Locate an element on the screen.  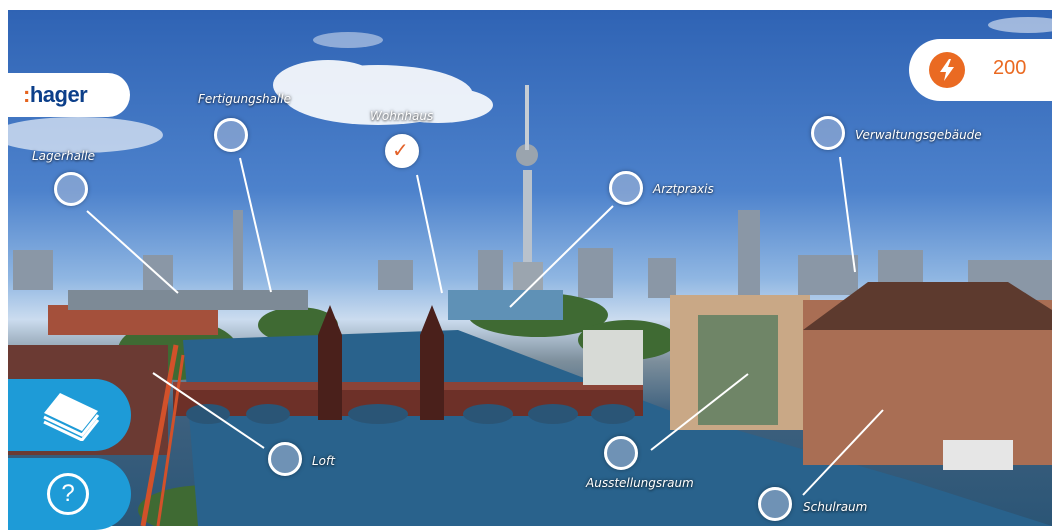
location-marker-schulraum is located at coordinates (775, 504).